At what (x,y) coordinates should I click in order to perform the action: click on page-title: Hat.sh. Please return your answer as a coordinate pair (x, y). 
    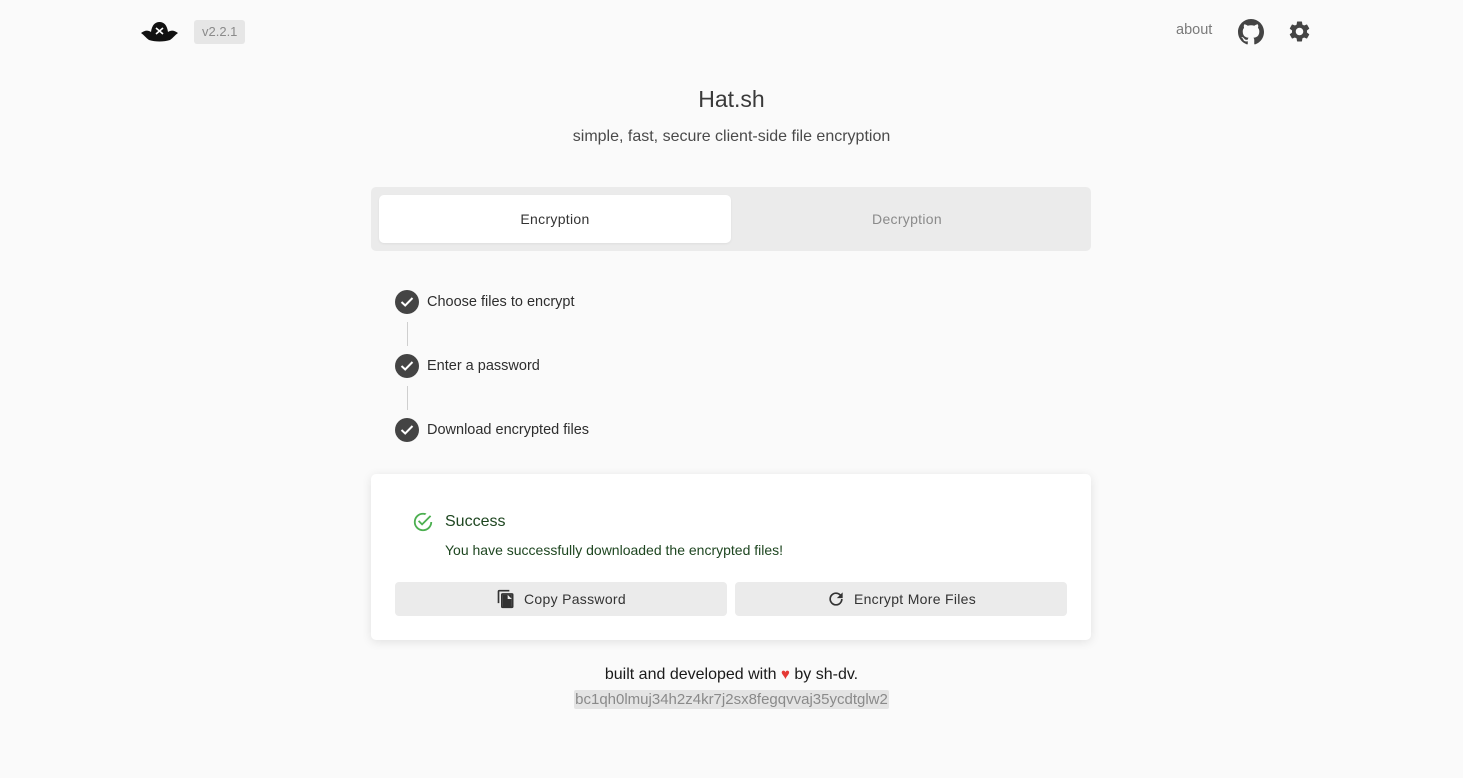
    Looking at the image, I should click on (731, 99).